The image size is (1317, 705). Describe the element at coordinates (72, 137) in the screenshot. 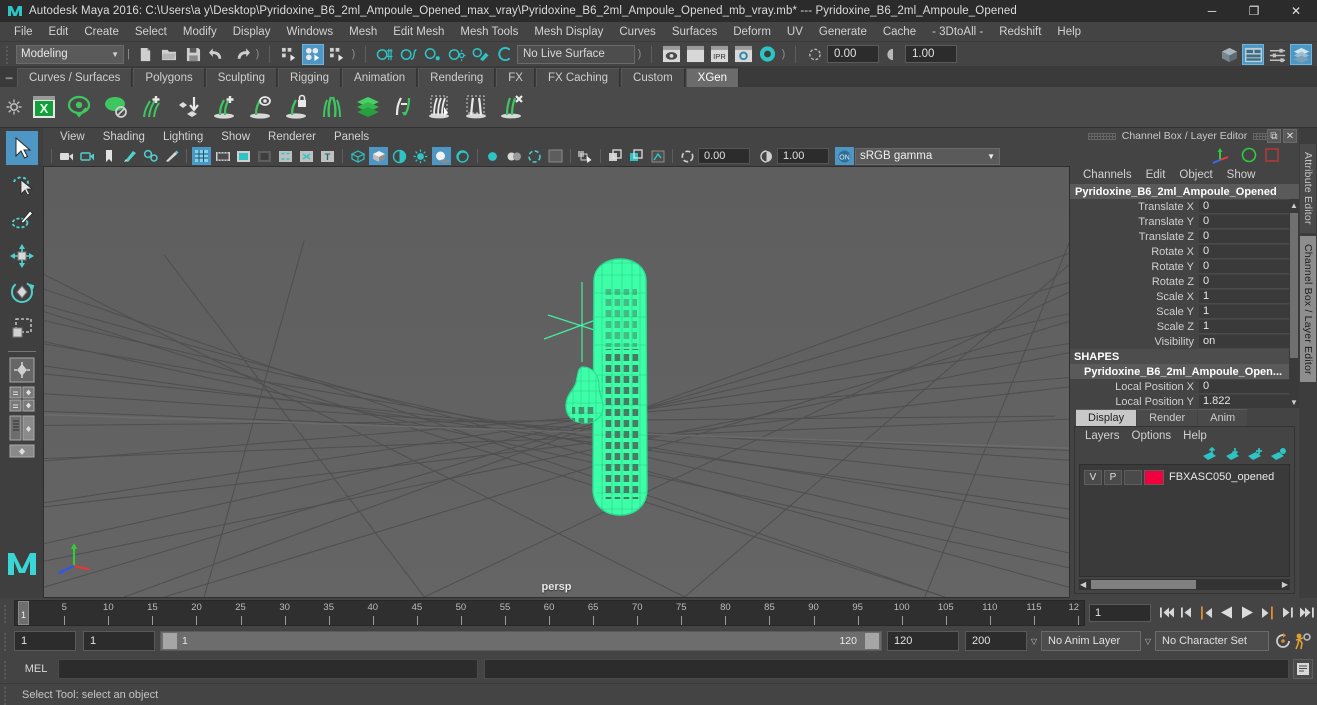

I see `viewport-menu-view: View` at that location.